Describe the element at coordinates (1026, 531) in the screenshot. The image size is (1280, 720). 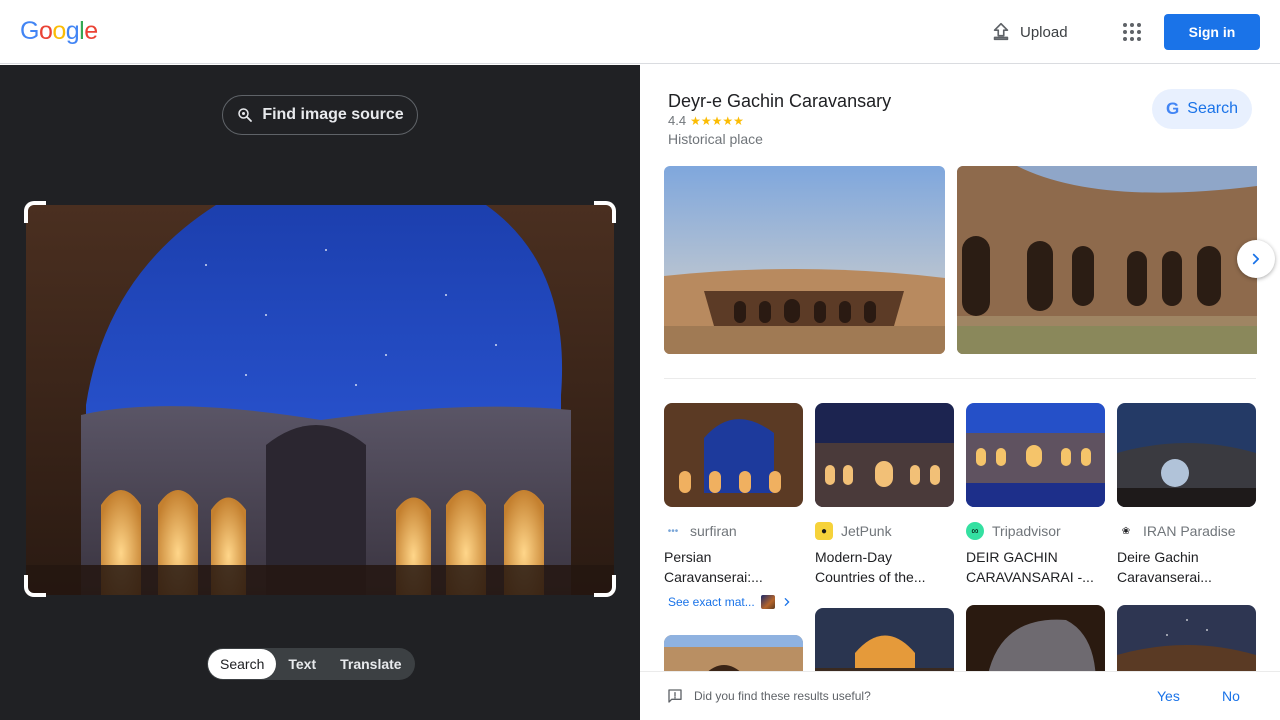
I see `result-source: Tripadvisor` at that location.